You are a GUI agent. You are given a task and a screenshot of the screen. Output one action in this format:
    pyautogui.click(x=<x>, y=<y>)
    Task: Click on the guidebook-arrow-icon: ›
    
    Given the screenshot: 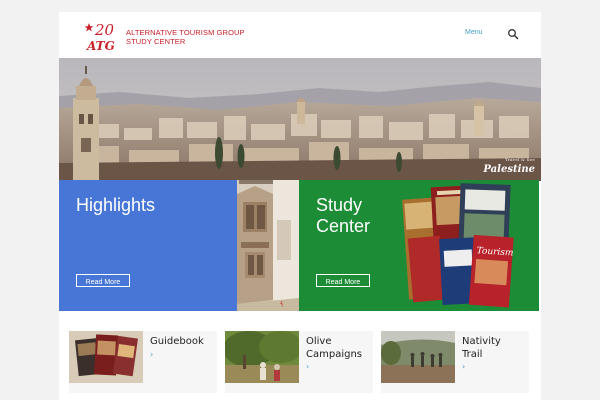 What is the action you would take?
    pyautogui.click(x=151, y=354)
    